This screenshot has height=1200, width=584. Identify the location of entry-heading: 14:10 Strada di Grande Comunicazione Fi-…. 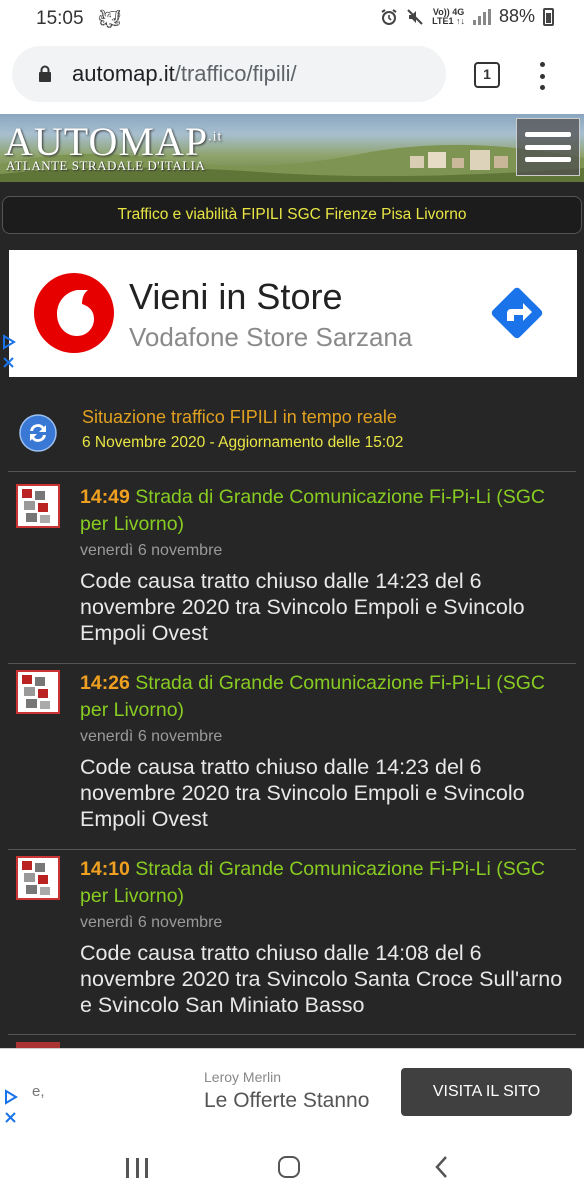
(312, 882).